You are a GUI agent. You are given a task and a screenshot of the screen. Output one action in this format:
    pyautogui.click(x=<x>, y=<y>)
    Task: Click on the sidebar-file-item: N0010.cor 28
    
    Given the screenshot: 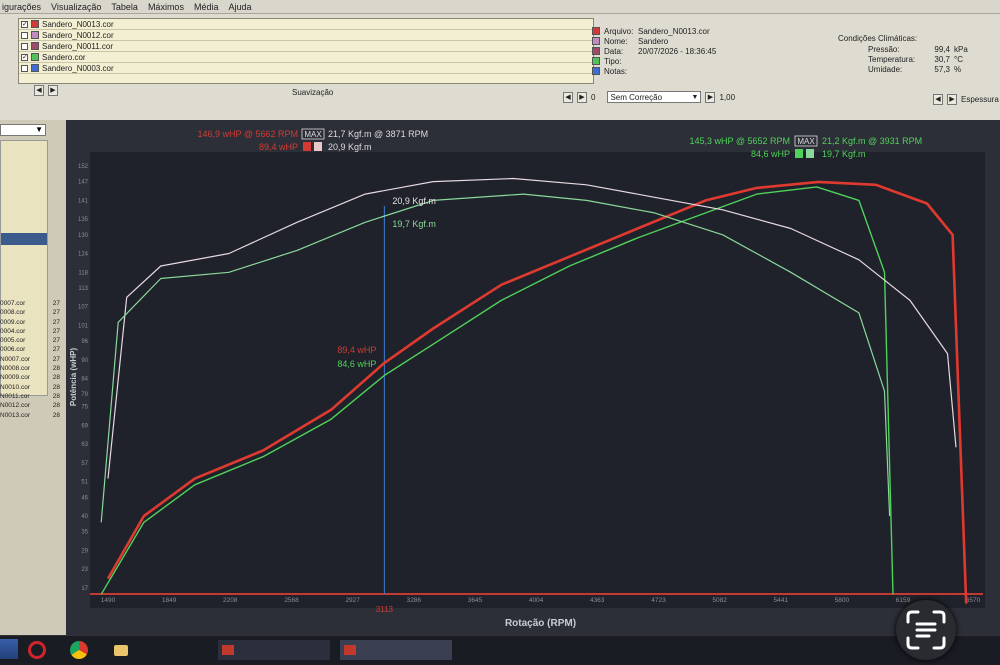 What is the action you would take?
    pyautogui.click(x=33, y=388)
    